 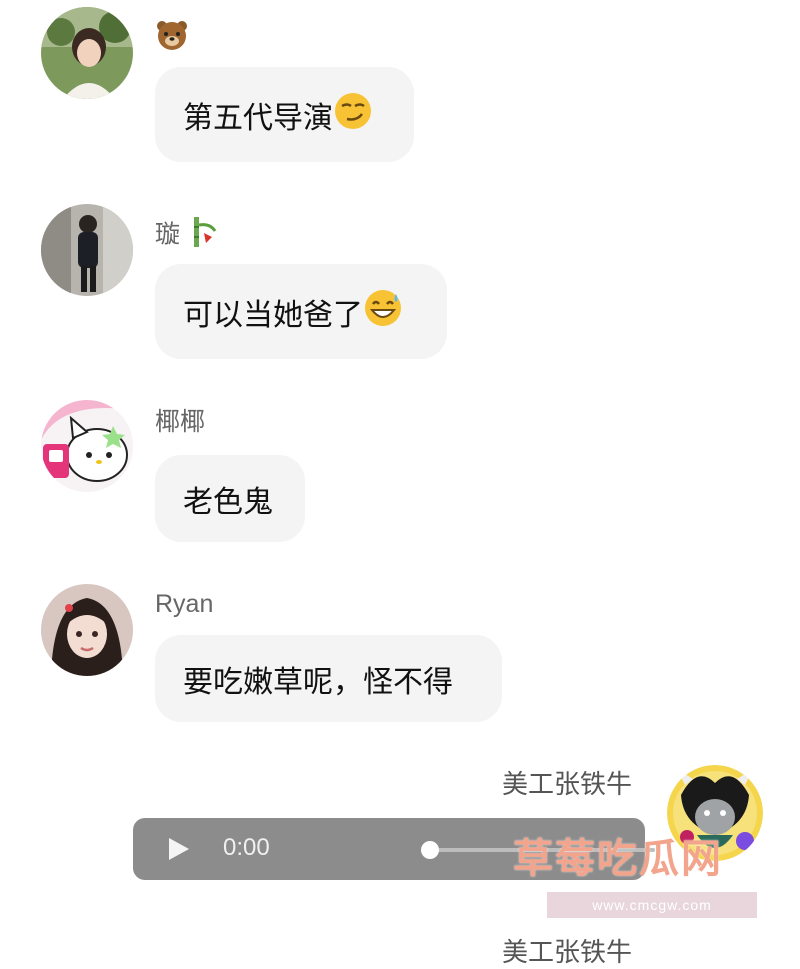 I want to click on self-sender-name-partial: 美工张铁牛, so click(x=567, y=953).